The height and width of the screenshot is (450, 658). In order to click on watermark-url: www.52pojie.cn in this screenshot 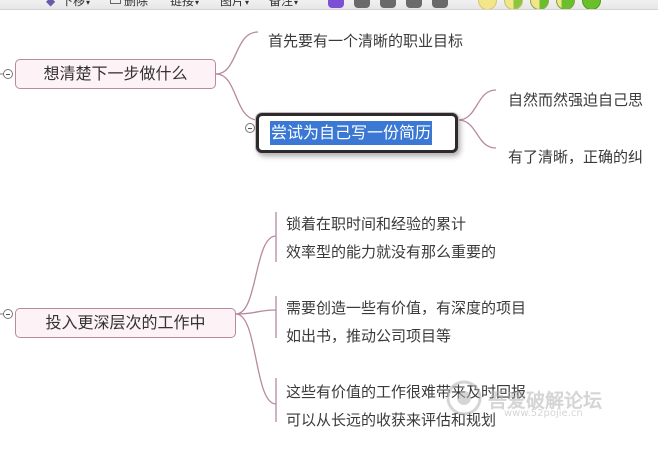, I will do `click(543, 413)`.